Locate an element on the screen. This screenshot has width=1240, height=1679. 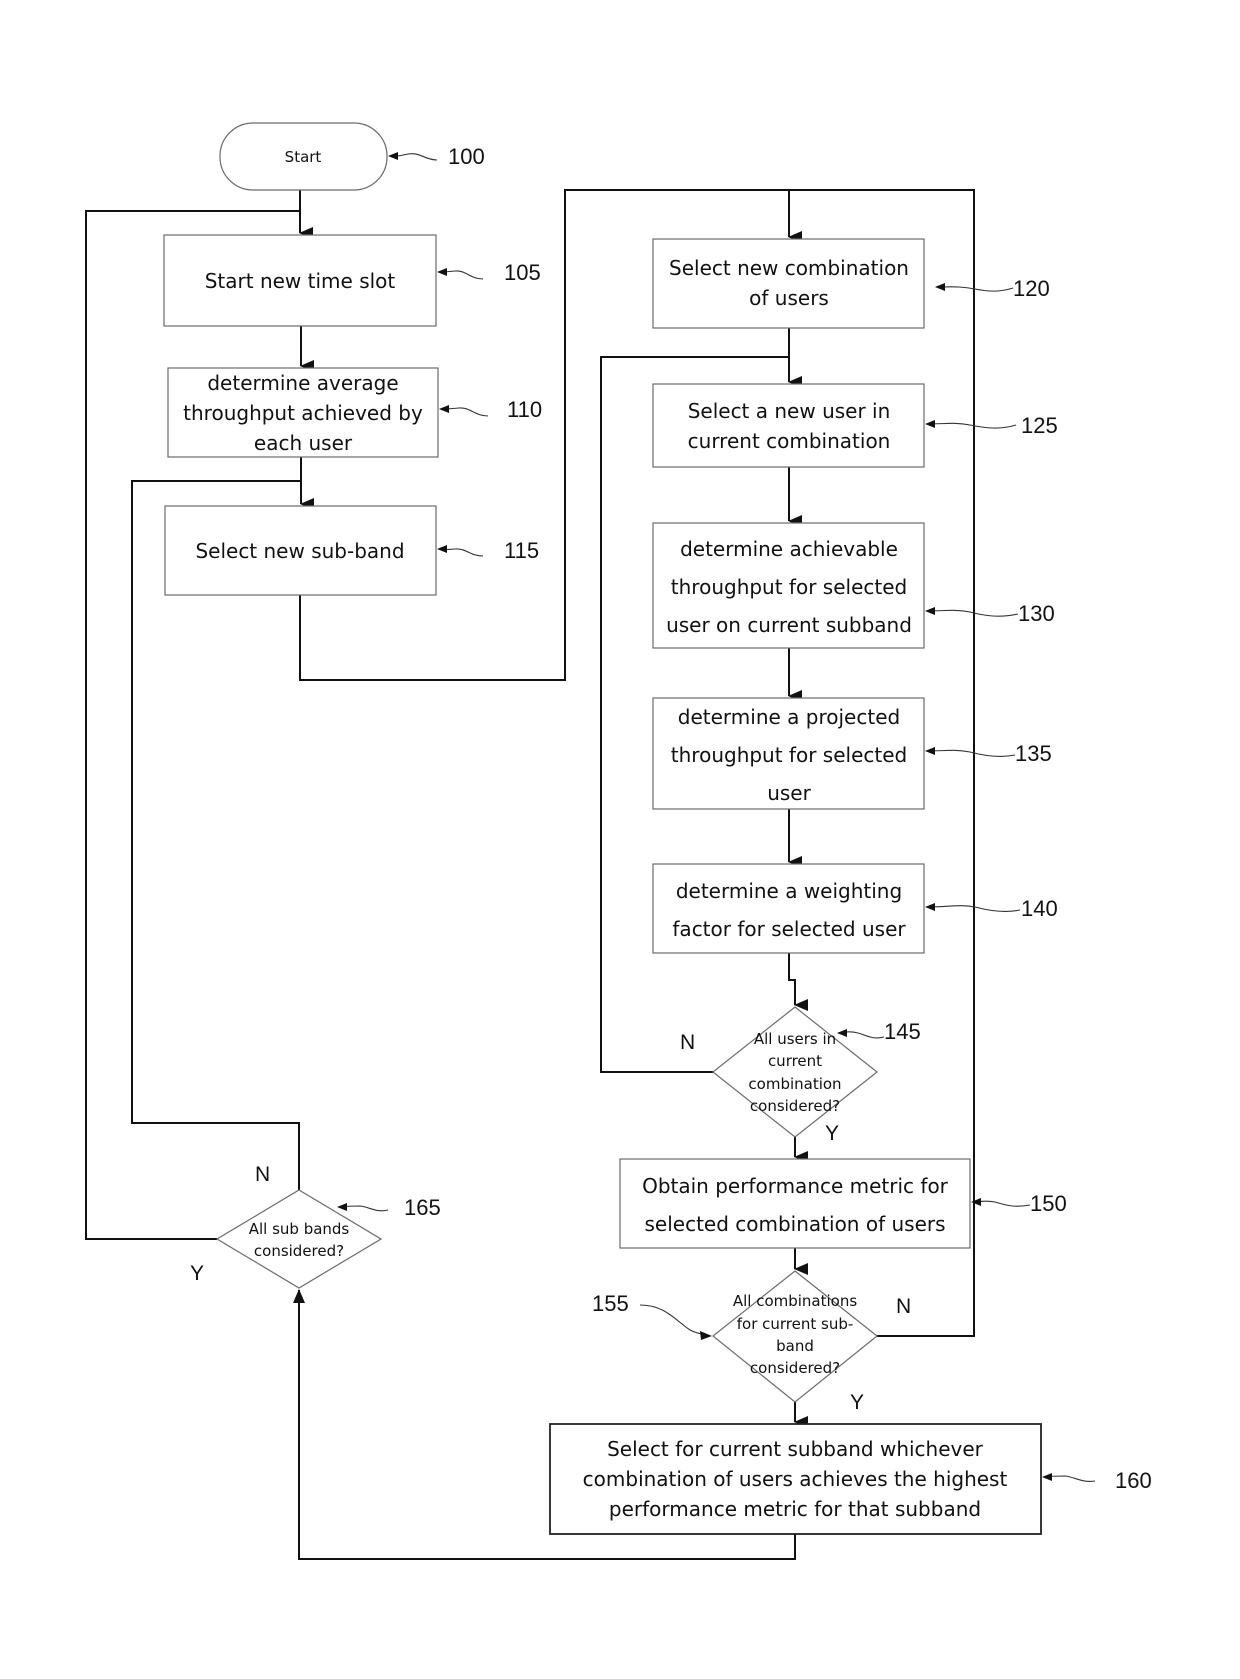
node-110-line-1: determine average is located at coordinates (302, 383).